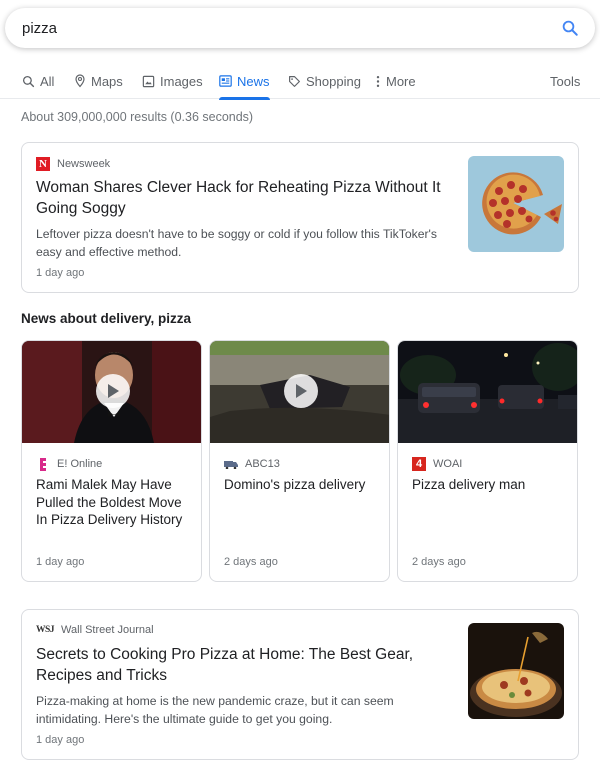 This screenshot has width=600, height=761. What do you see at coordinates (84, 164) in the screenshot?
I see `source-name: Newsweek` at bounding box center [84, 164].